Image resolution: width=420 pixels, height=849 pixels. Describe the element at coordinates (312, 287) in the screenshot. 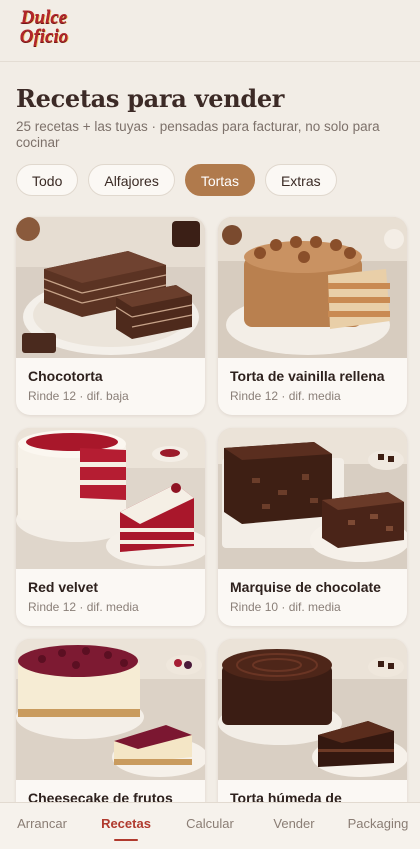

I see `torta-vainilla-photo` at that location.